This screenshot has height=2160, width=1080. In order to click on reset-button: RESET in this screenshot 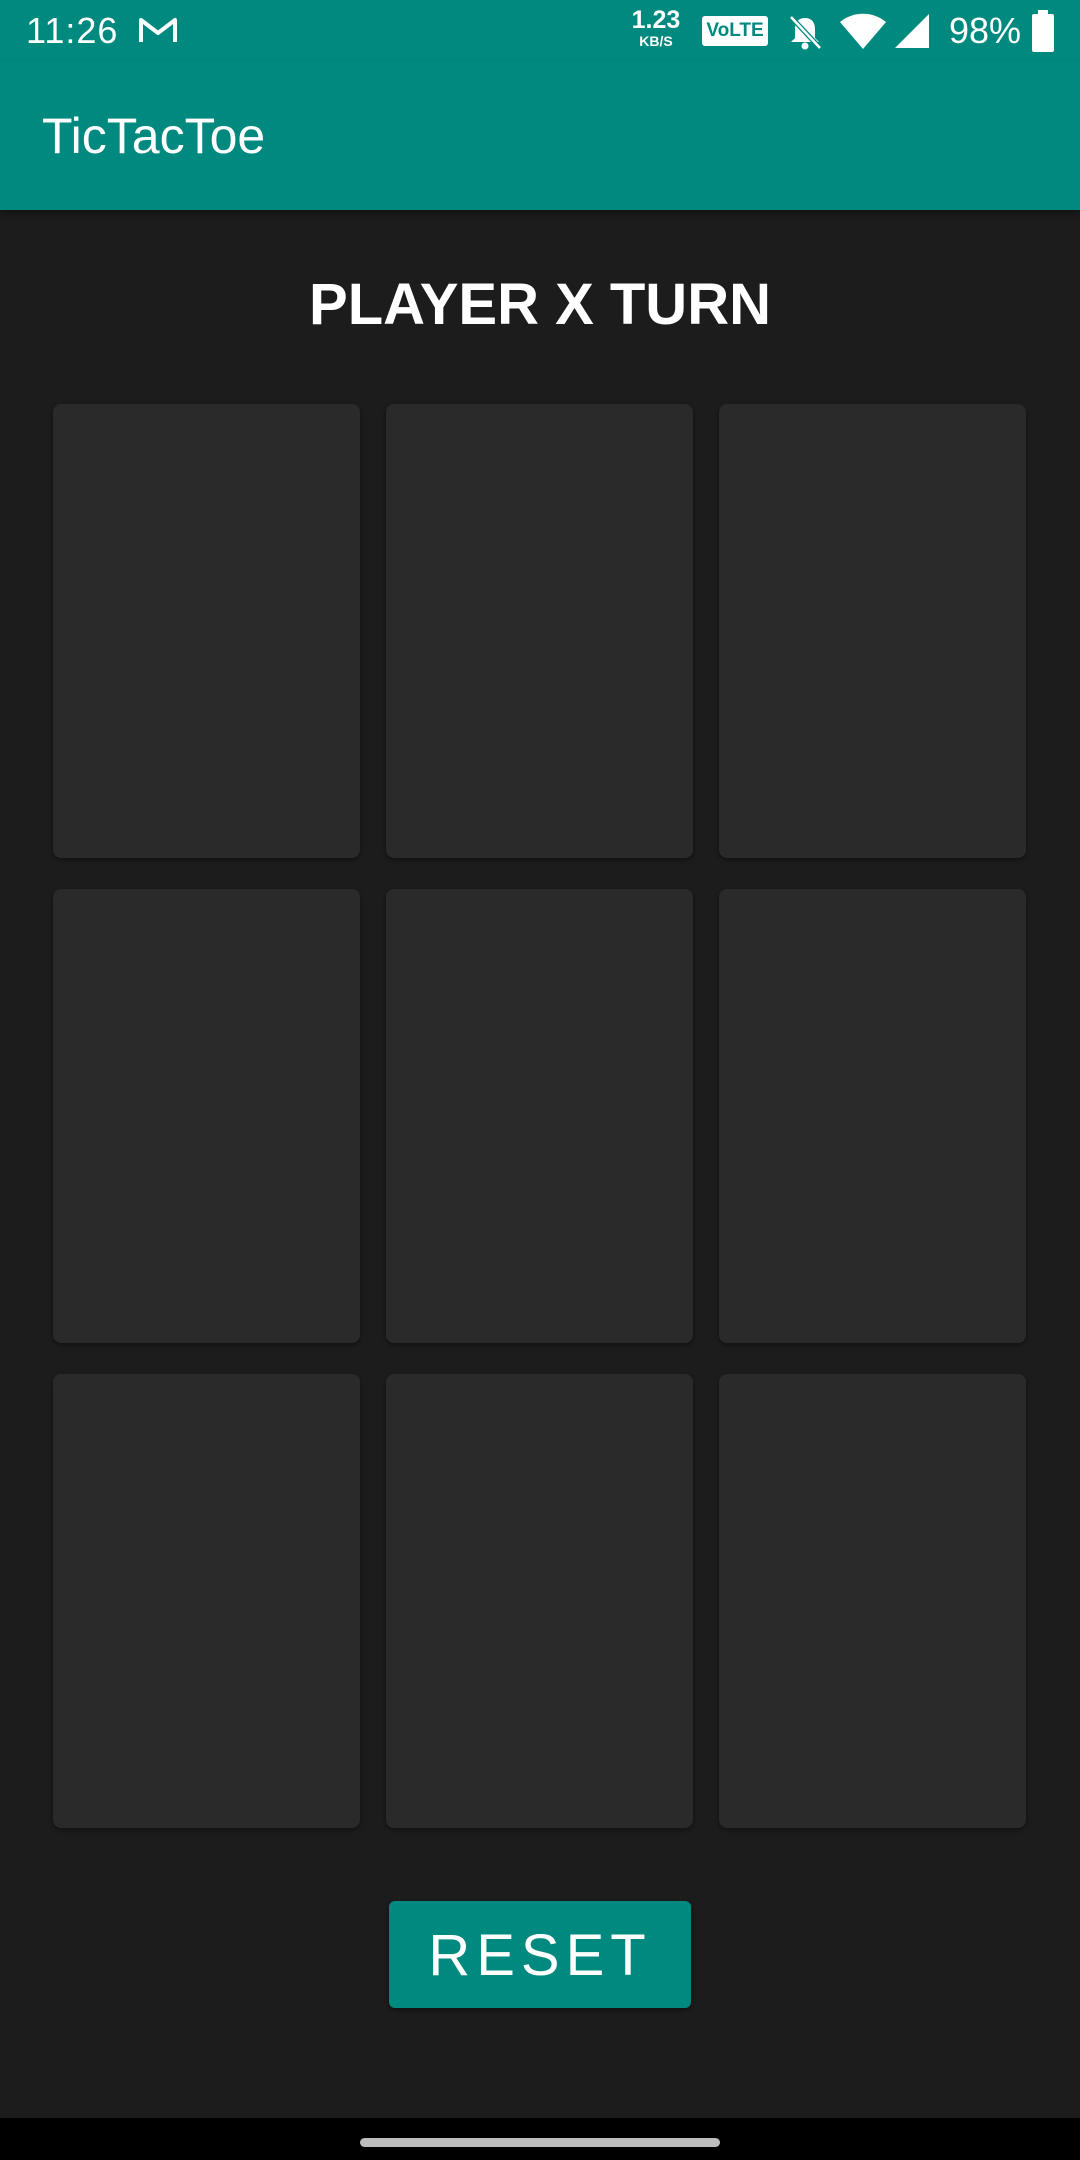, I will do `click(540, 1954)`.